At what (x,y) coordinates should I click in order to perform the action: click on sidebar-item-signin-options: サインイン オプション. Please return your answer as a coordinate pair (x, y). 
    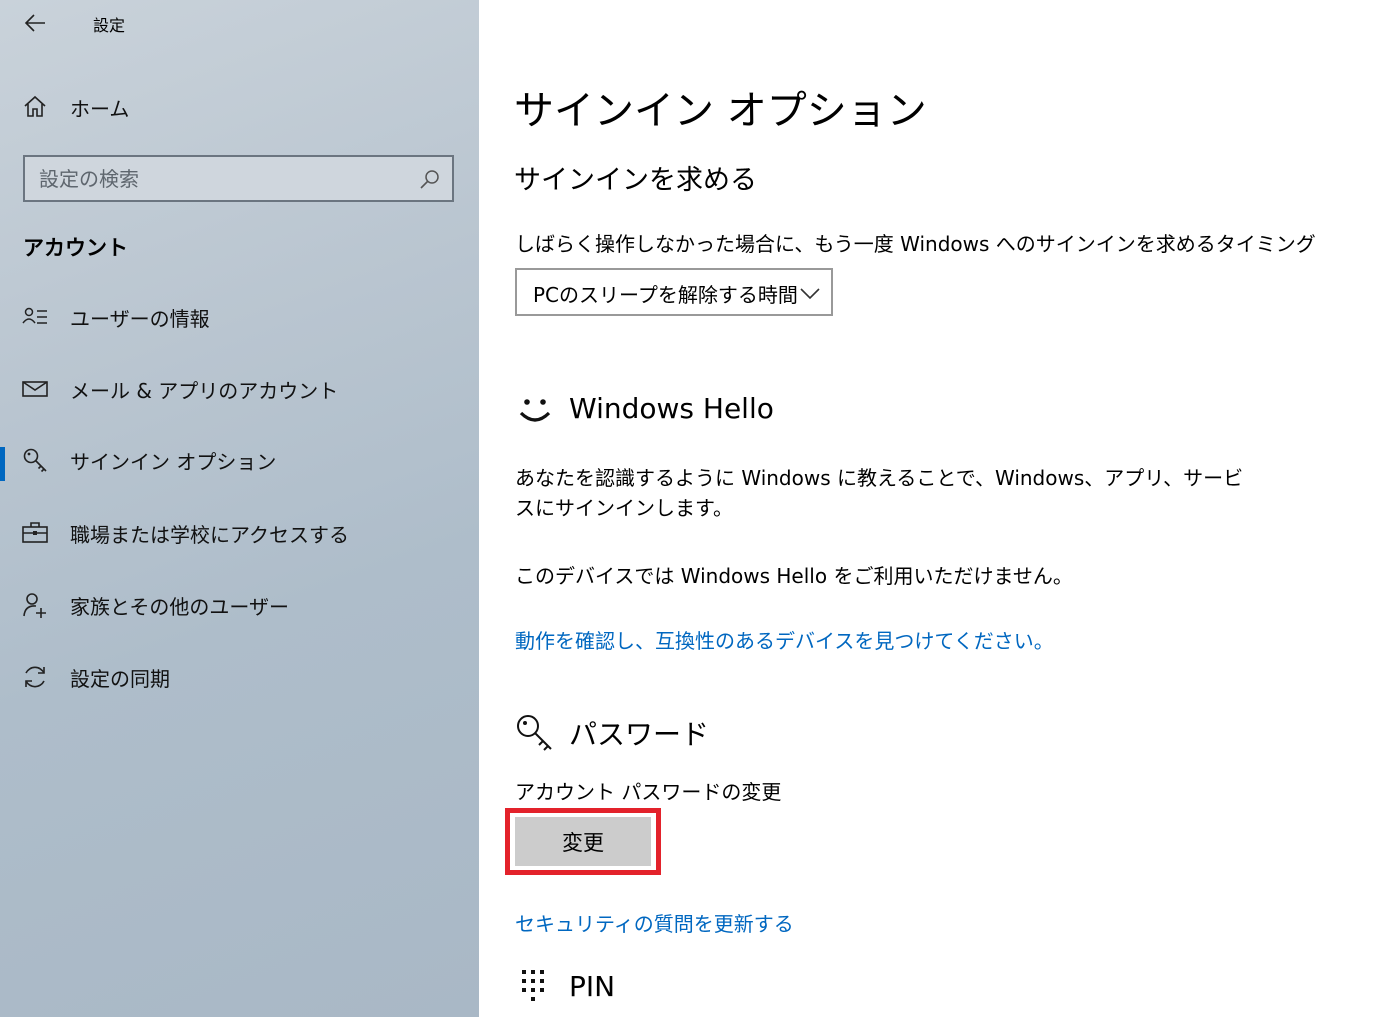
    Looking at the image, I should click on (239, 460).